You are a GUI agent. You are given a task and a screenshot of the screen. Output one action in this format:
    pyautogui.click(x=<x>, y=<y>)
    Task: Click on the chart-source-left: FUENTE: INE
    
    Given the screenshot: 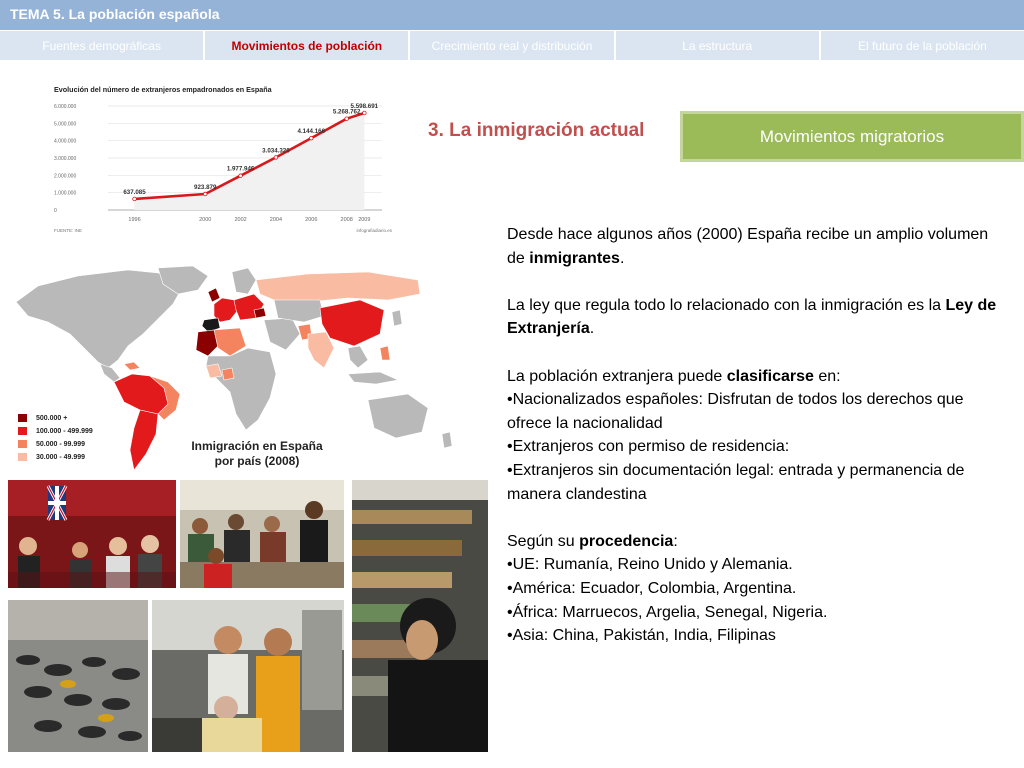 What is the action you would take?
    pyautogui.click(x=68, y=230)
    